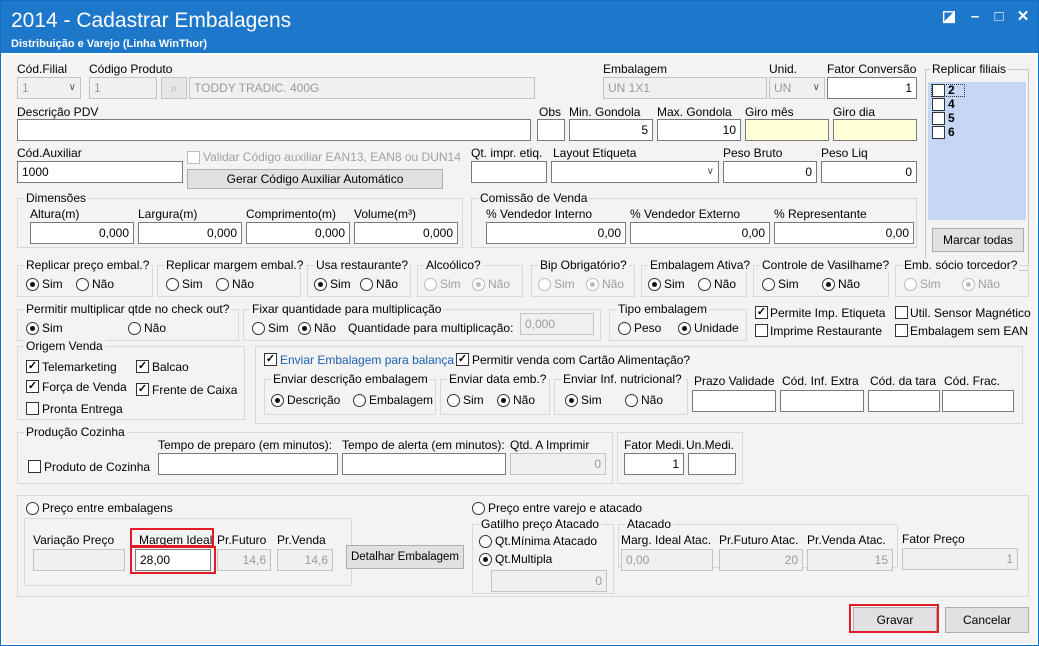 The width and height of the screenshot is (1039, 646). Describe the element at coordinates (49, 88) in the screenshot. I see `filial-select: 1 ∨` at that location.